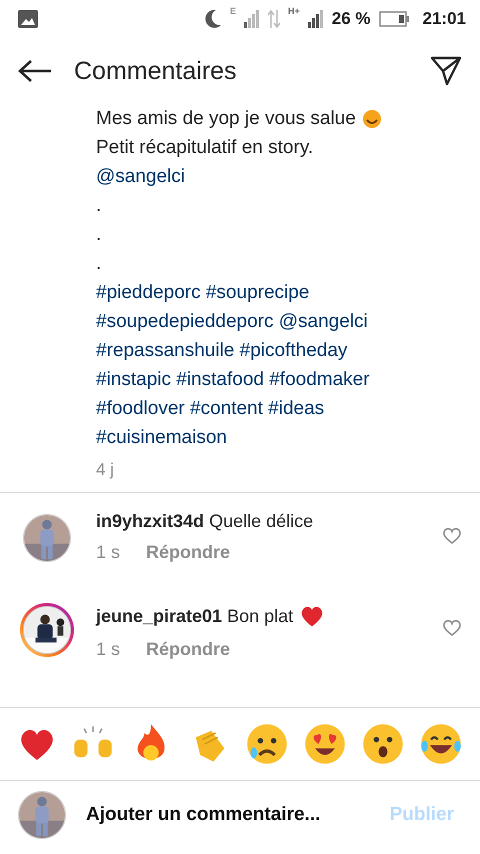 The image size is (480, 854). Describe the element at coordinates (203, 292) in the screenshot. I see `hashtag-link: #pieddeporc #souprecipe` at that location.